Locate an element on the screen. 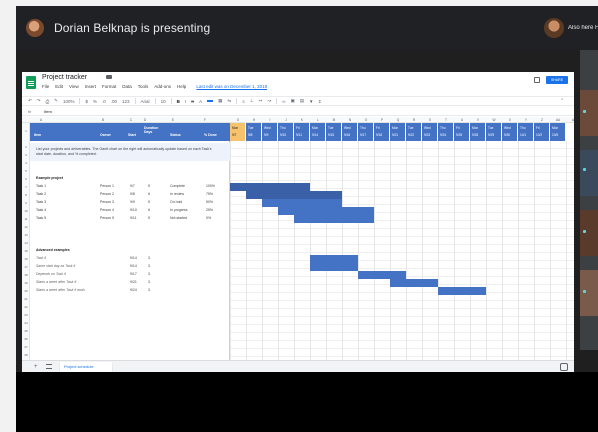  borders-icon: ▦ is located at coordinates (220, 101).